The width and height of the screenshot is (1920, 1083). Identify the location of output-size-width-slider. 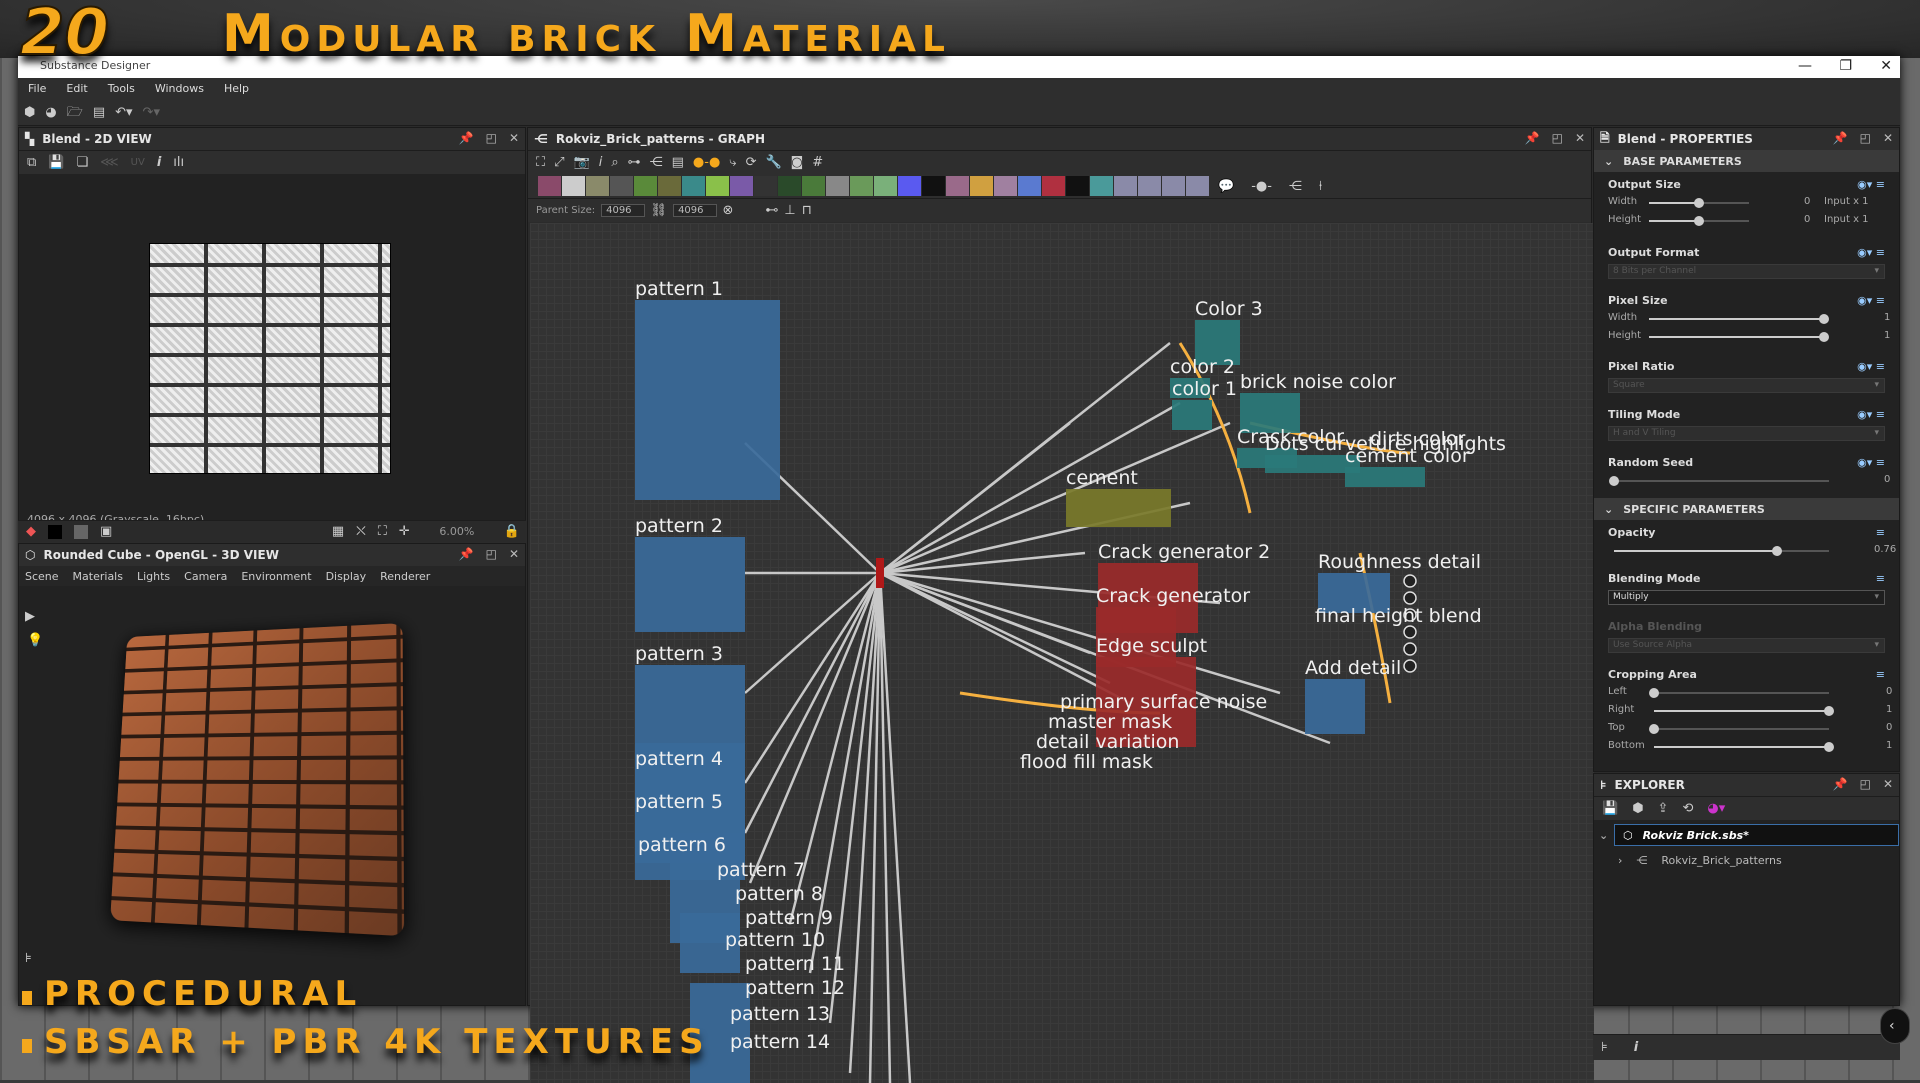
(1699, 203).